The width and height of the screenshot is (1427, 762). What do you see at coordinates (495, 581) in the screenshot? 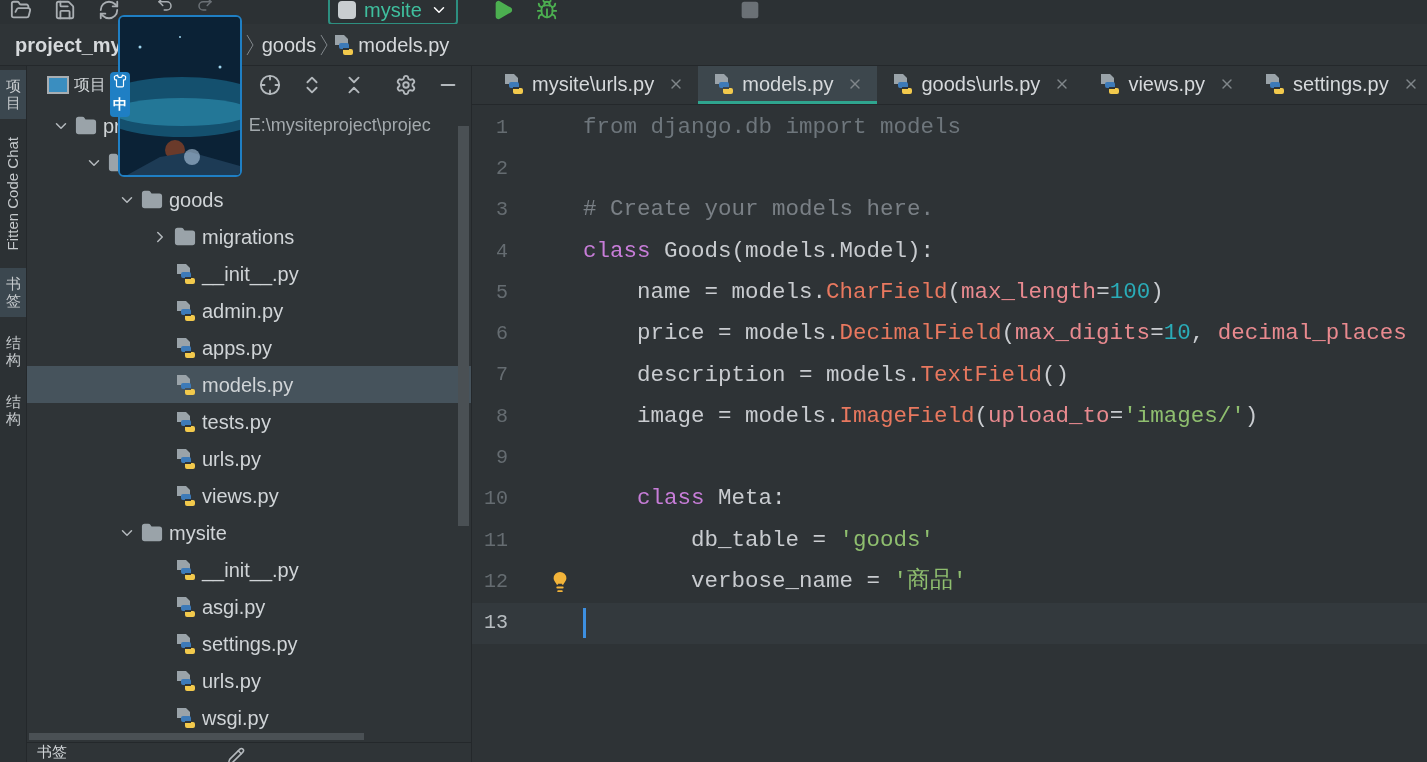
I see `line-number: 12` at bounding box center [495, 581].